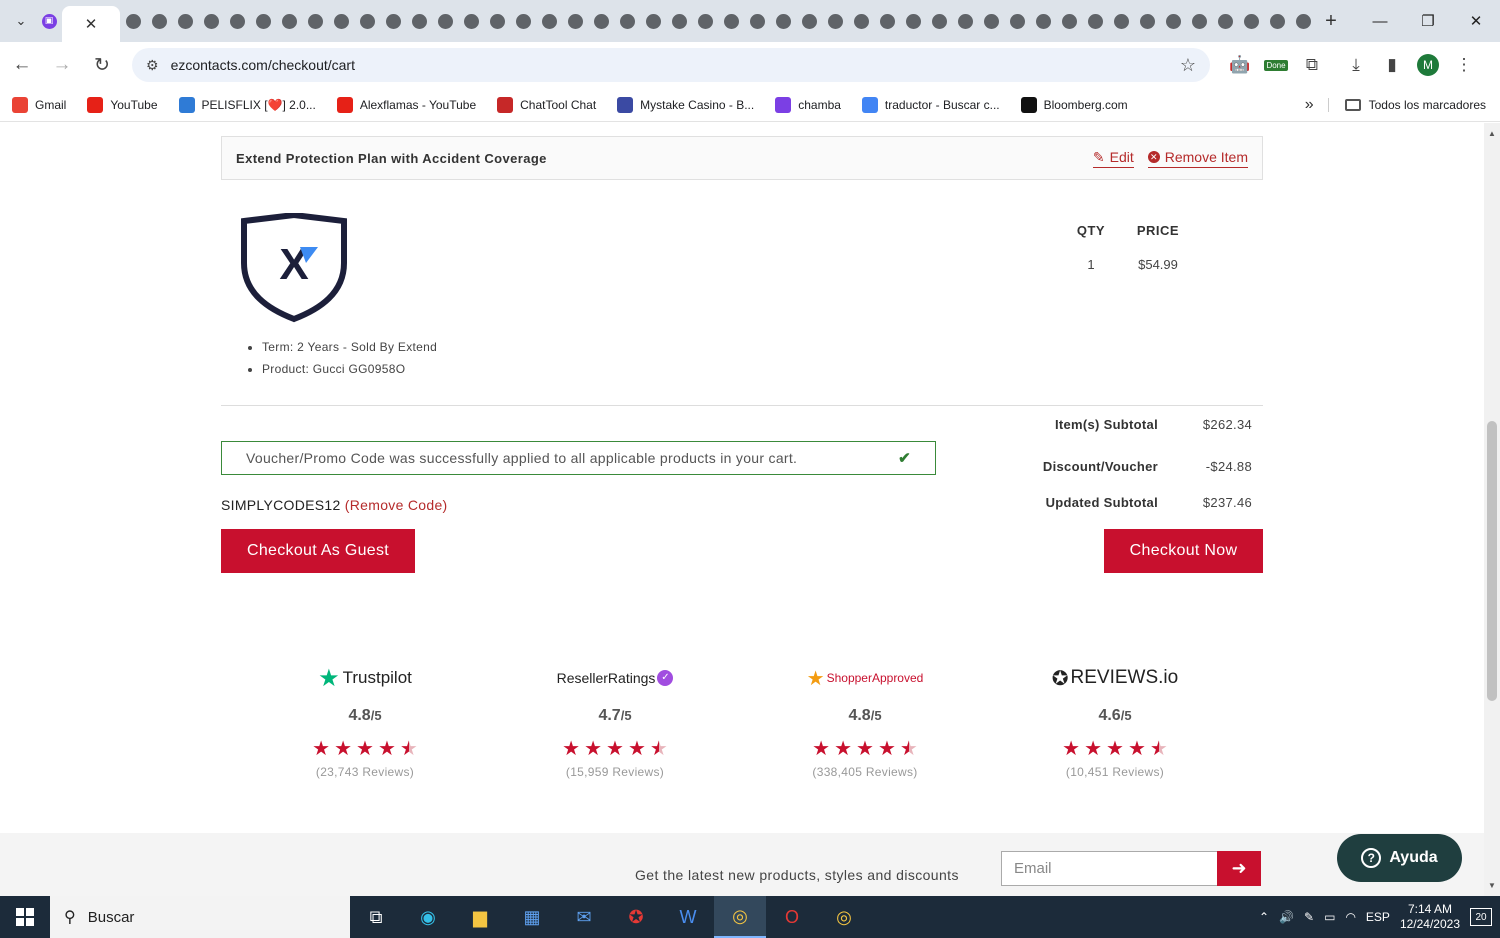  Describe the element at coordinates (200, 917) in the screenshot. I see `taskbar-search: ⚲ Buscar` at that location.